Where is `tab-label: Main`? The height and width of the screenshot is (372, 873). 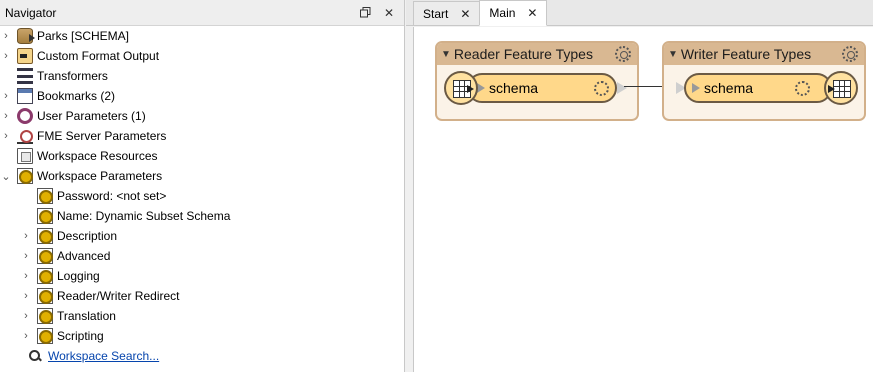
tab-label: Main is located at coordinates (502, 13).